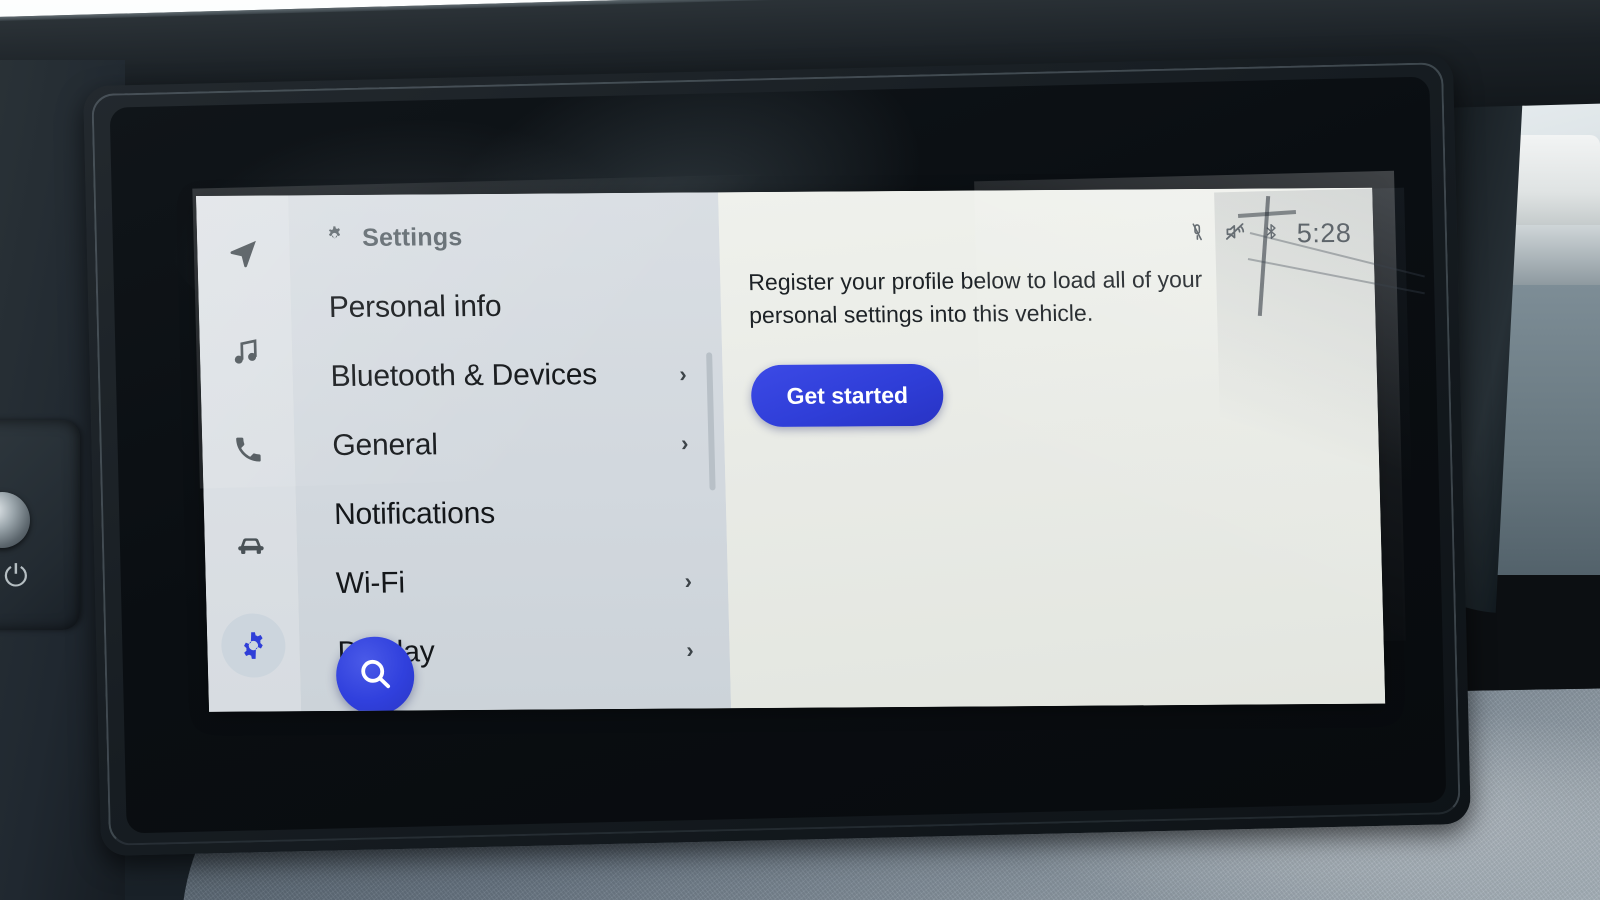  Describe the element at coordinates (385, 444) in the screenshot. I see `list-item-label: General` at that location.